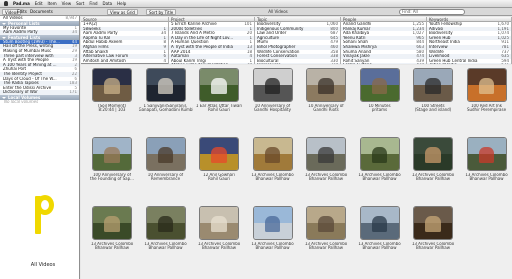  Describe the element at coordinates (161, 12) in the screenshot. I see `sort-by-select: Sort by Title` at that location.